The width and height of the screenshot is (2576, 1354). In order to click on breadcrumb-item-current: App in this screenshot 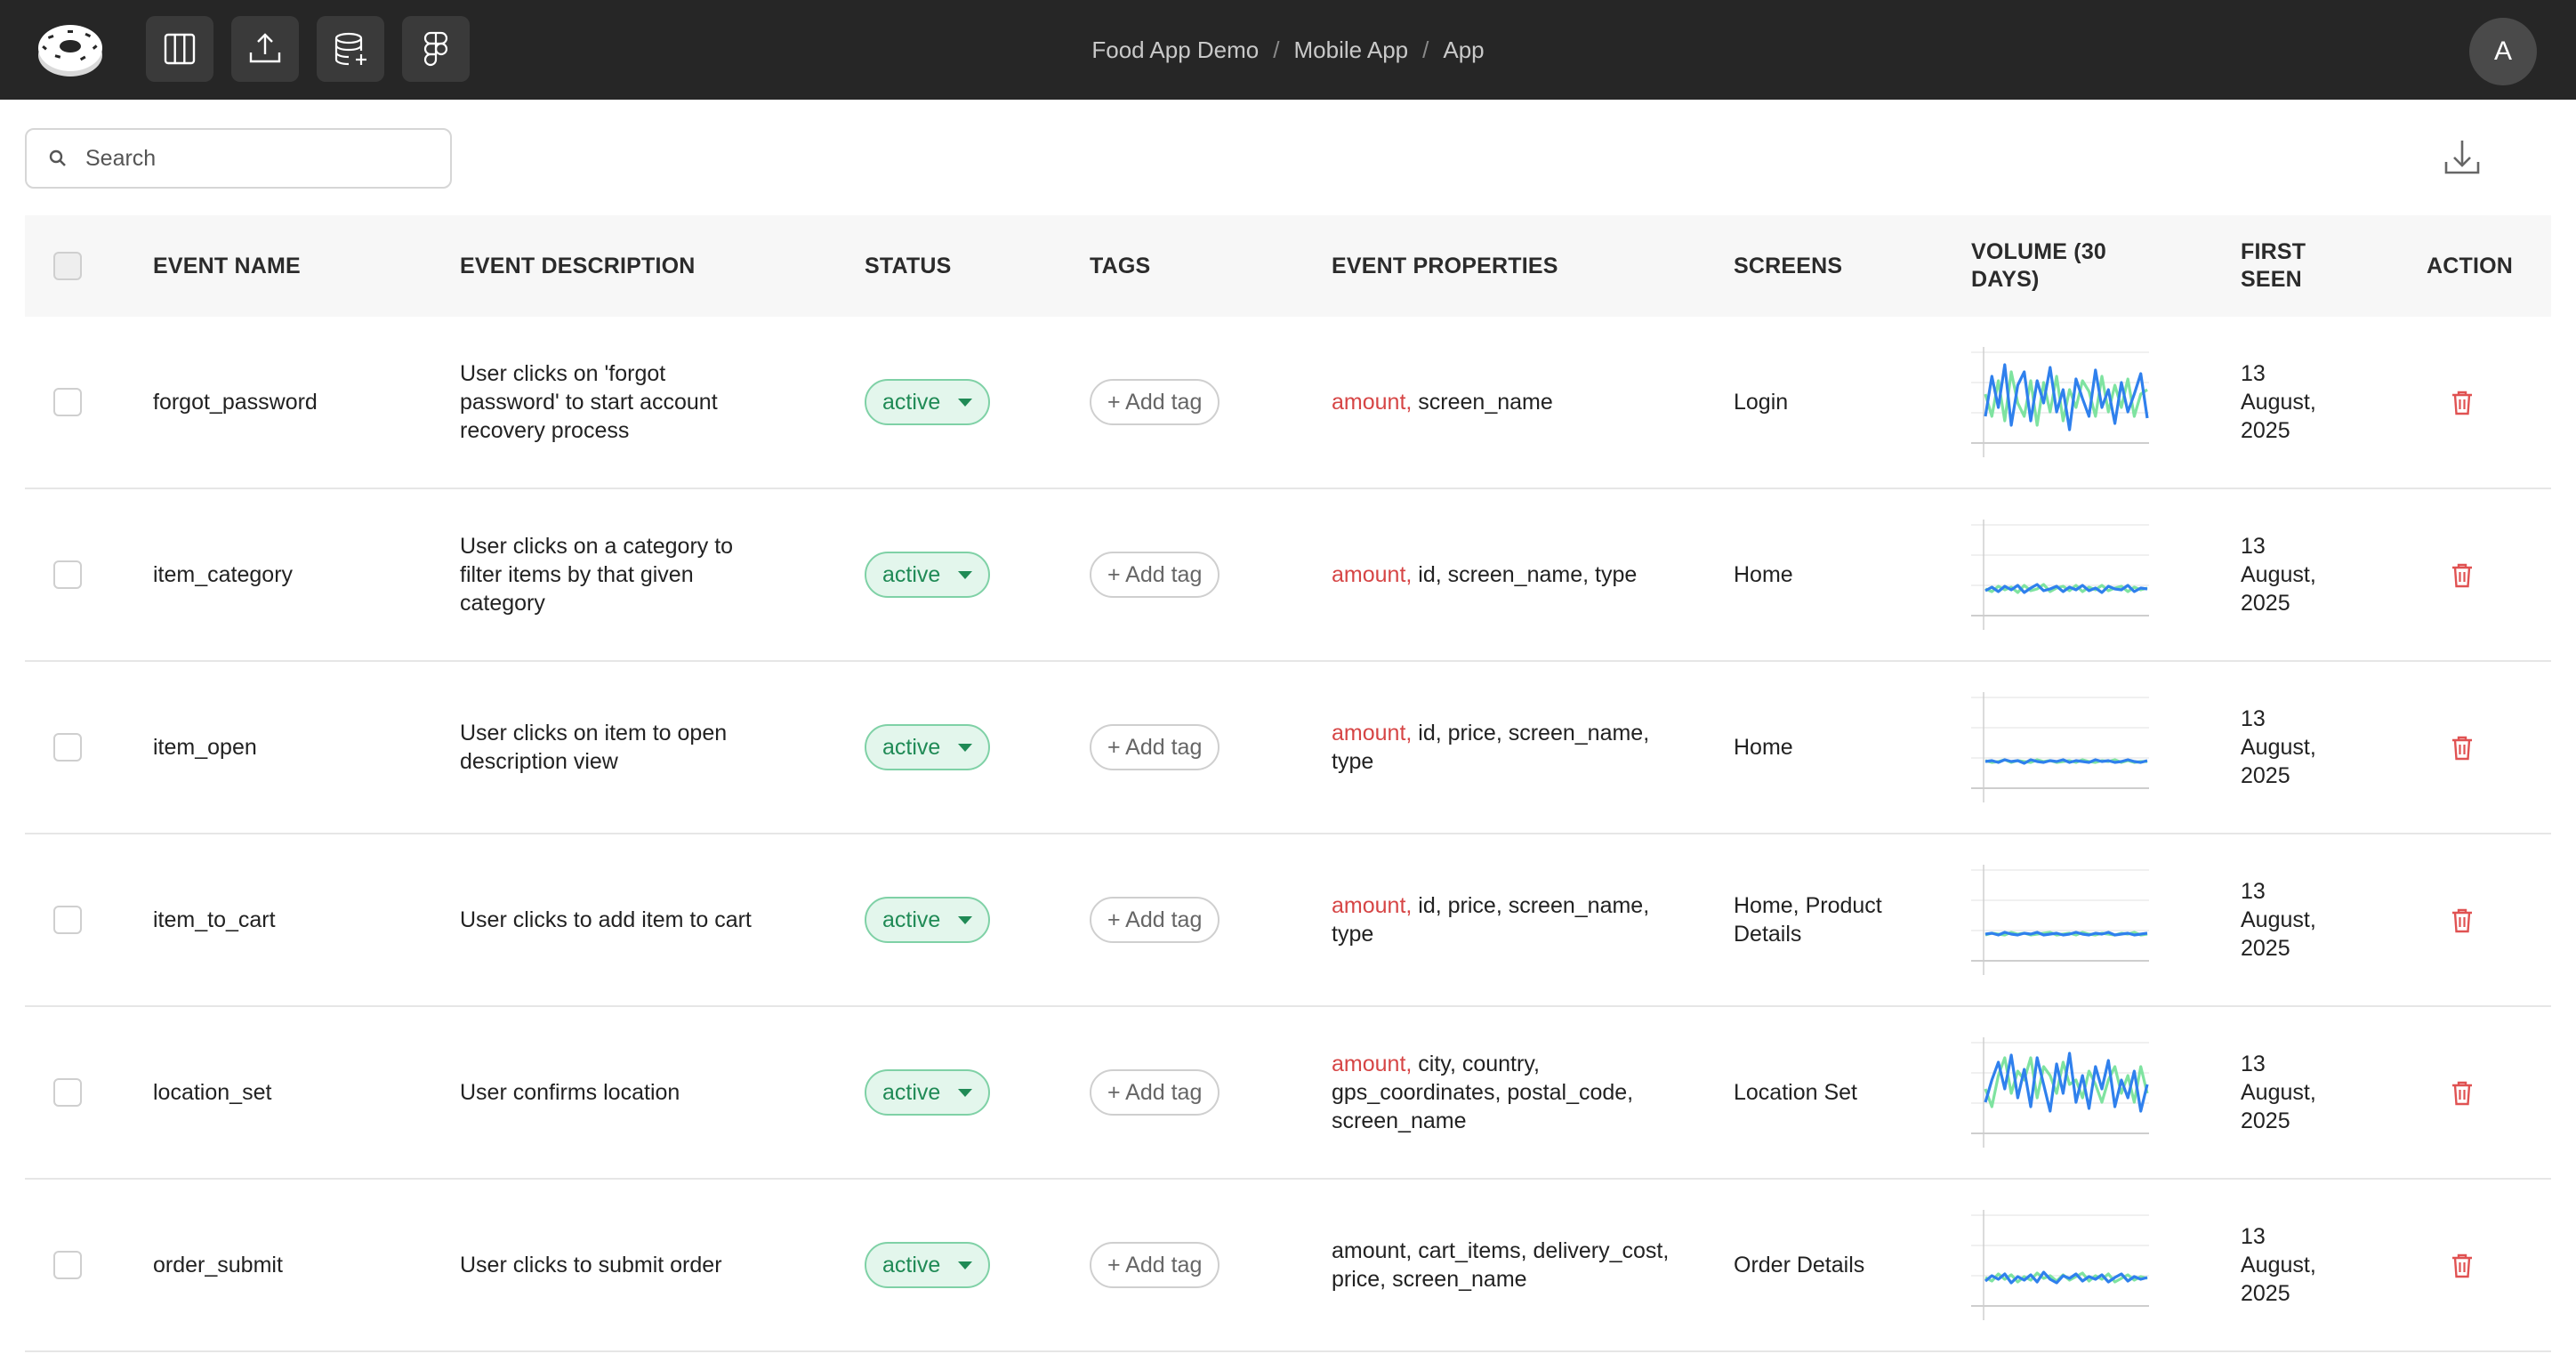, I will do `click(1463, 50)`.